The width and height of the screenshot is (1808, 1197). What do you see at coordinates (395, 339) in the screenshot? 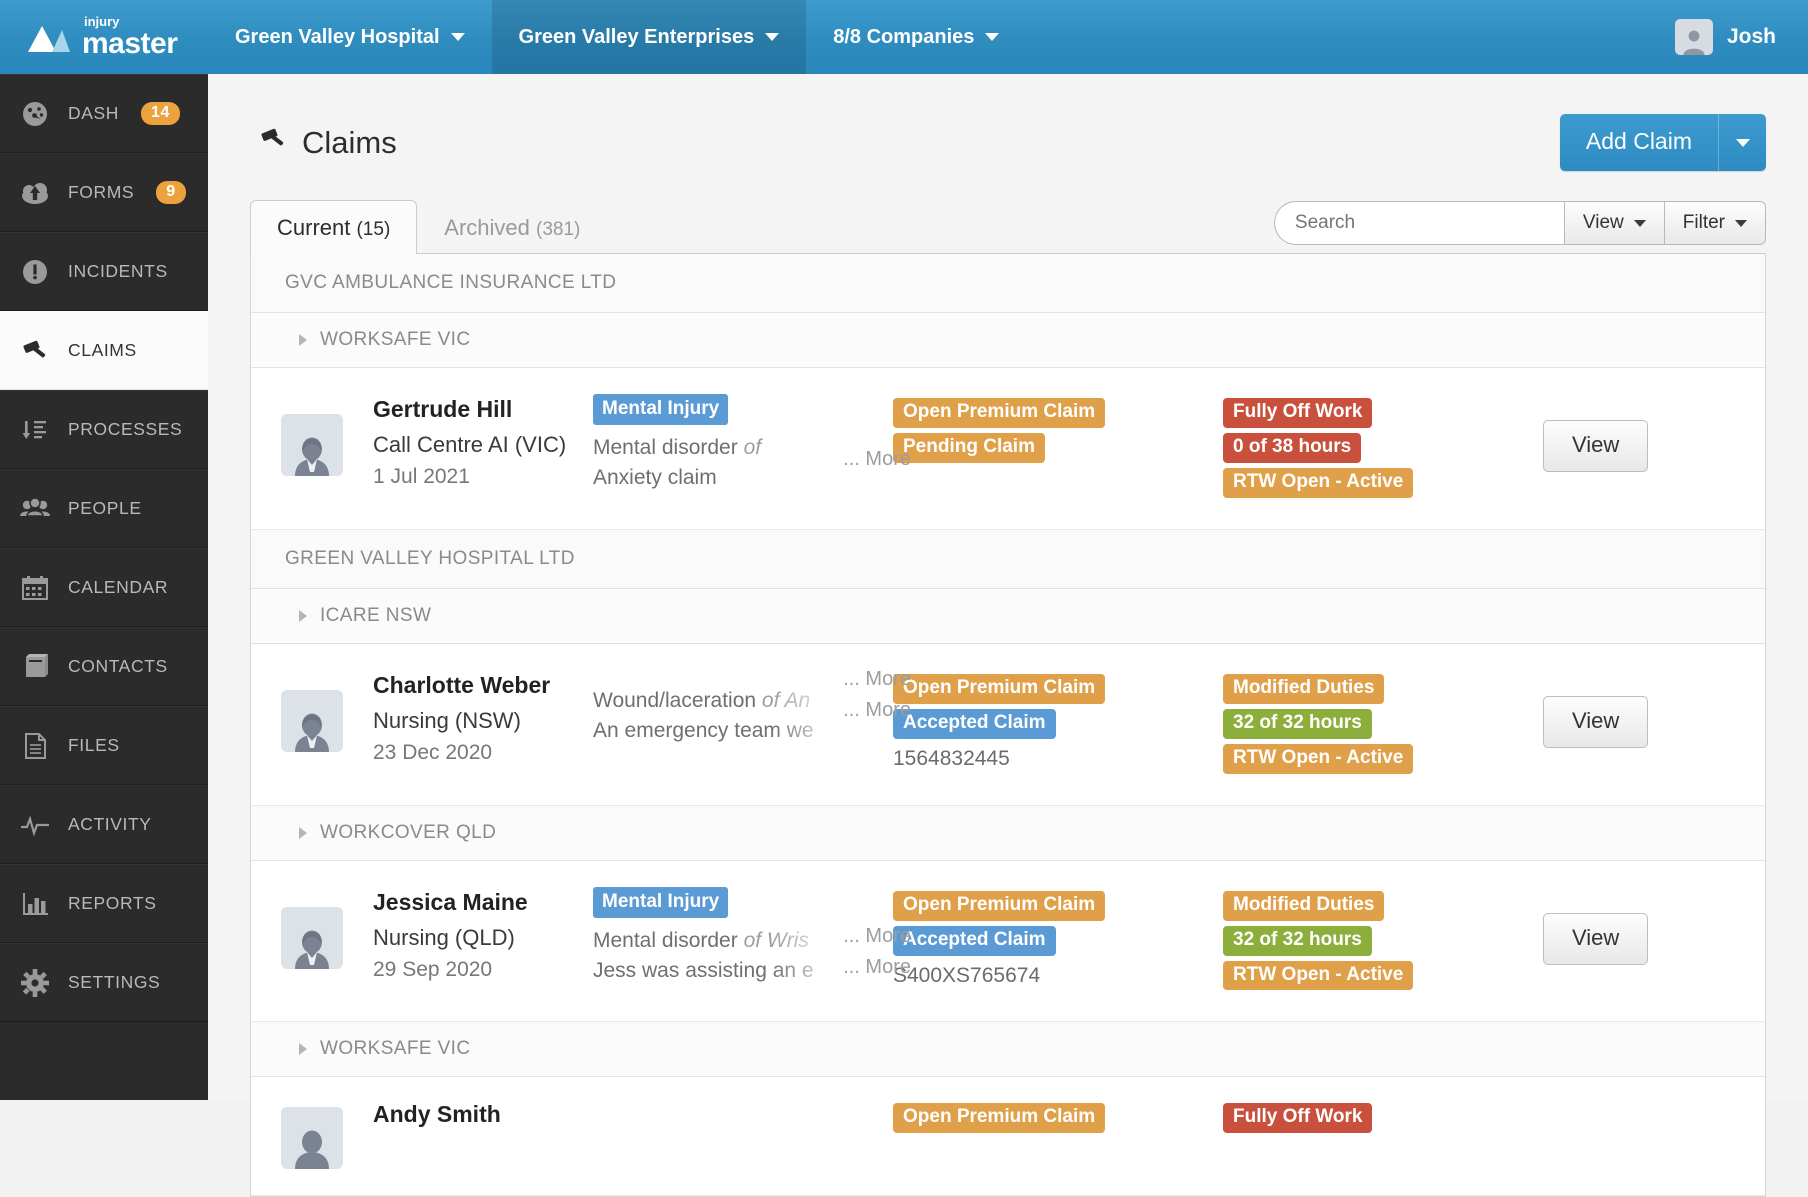
I see `group-insurer-label: WORKSAFE VIC` at bounding box center [395, 339].